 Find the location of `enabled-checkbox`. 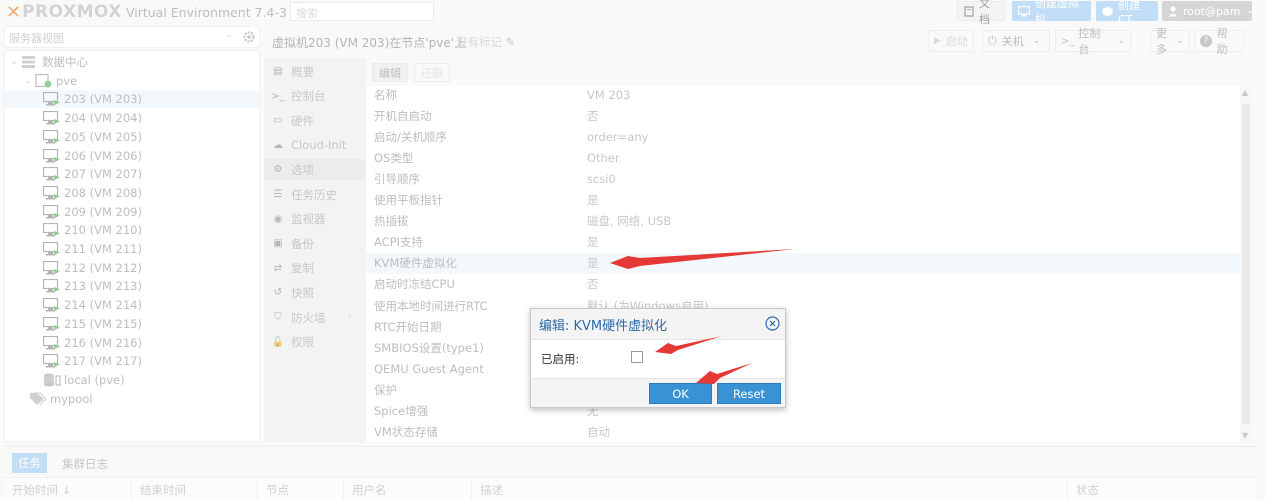

enabled-checkbox is located at coordinates (637, 357).